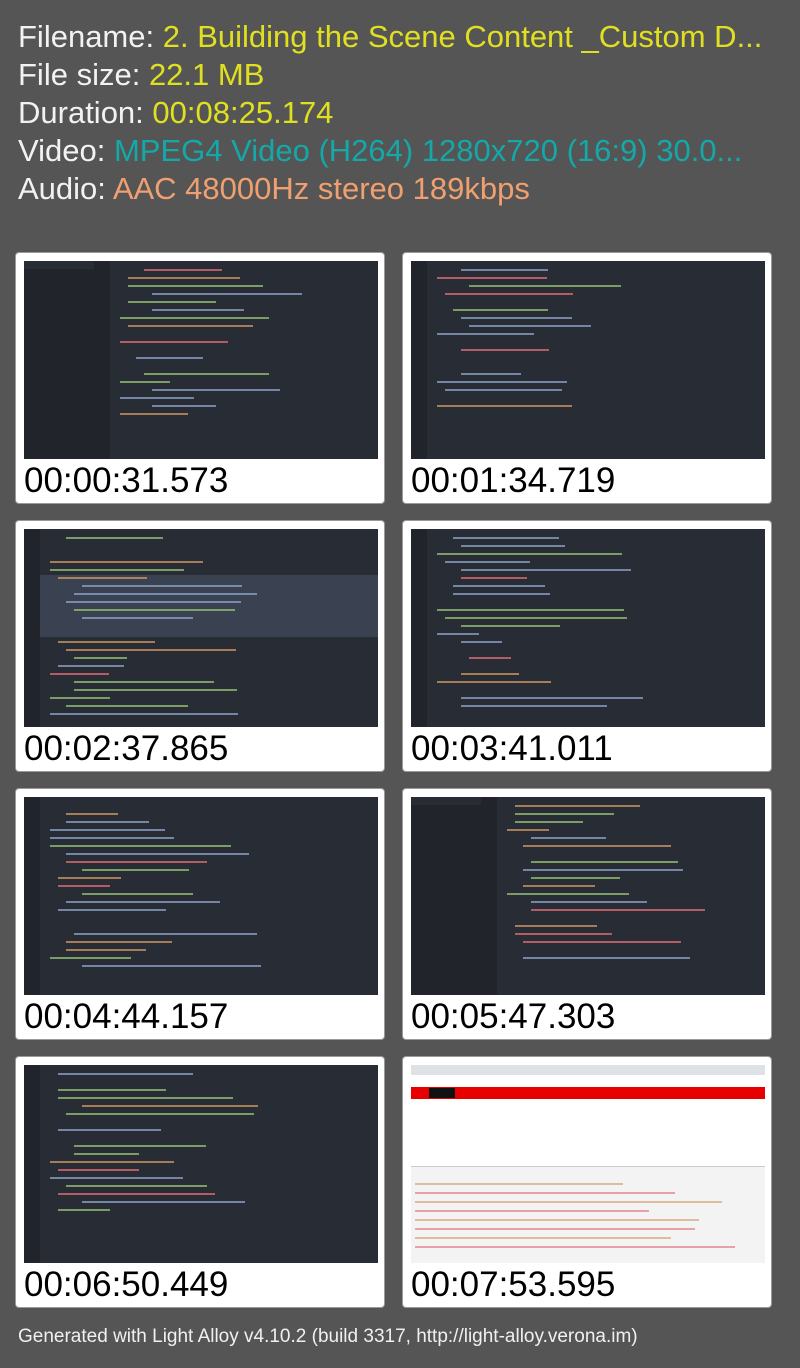  Describe the element at coordinates (588, 1070) in the screenshot. I see `browser-tab-bar` at that location.